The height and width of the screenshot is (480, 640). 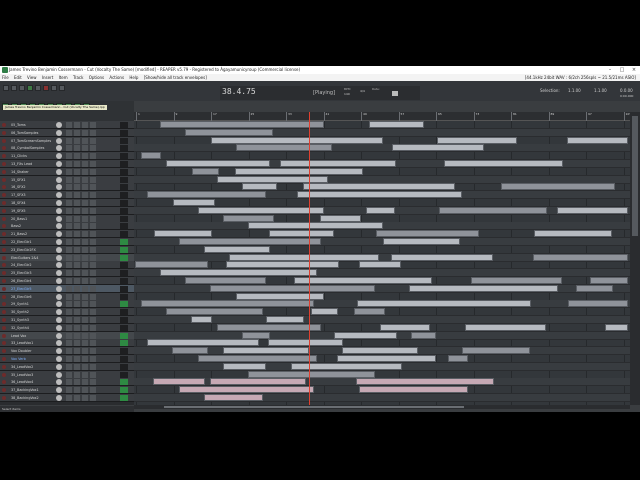 I want to click on rate-slider, so click(x=395, y=93).